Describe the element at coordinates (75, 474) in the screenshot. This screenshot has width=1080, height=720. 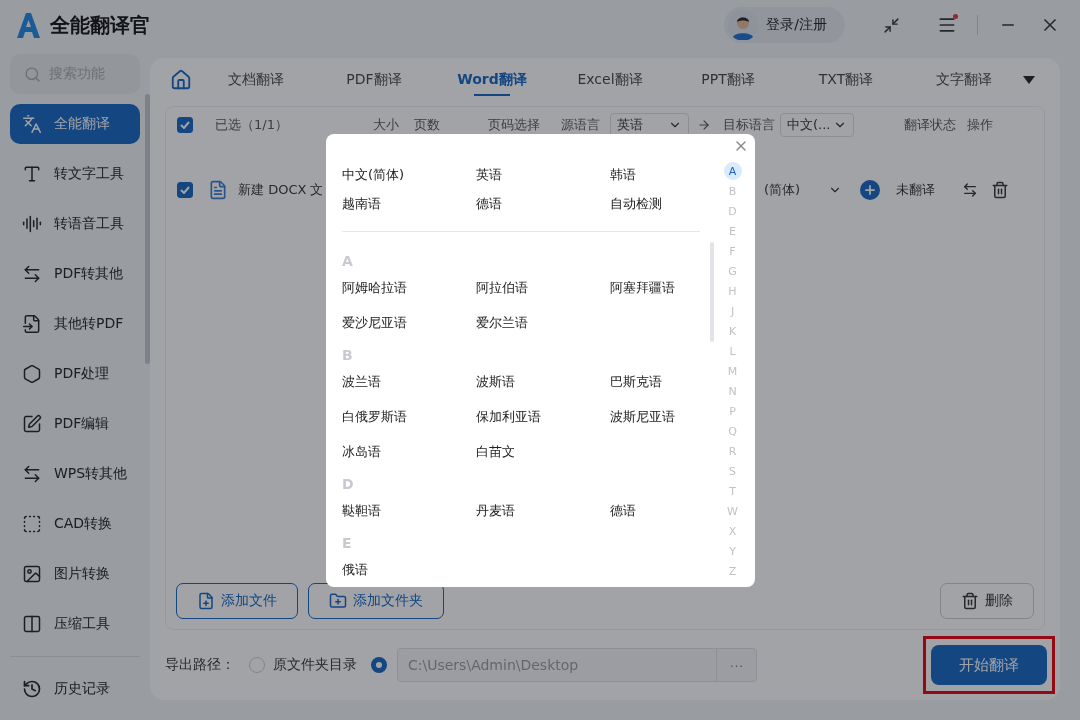
I see `sidebar-item: WPS转其他` at that location.